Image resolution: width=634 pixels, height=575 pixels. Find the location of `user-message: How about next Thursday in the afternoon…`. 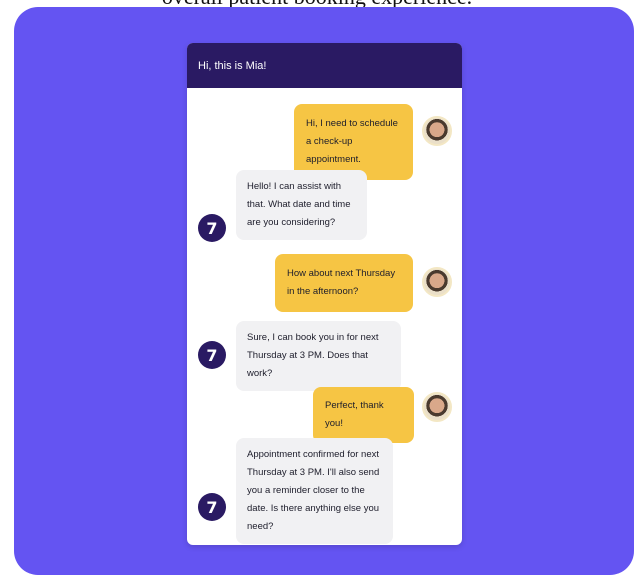

user-message: How about next Thursday in the afternoon… is located at coordinates (344, 283).